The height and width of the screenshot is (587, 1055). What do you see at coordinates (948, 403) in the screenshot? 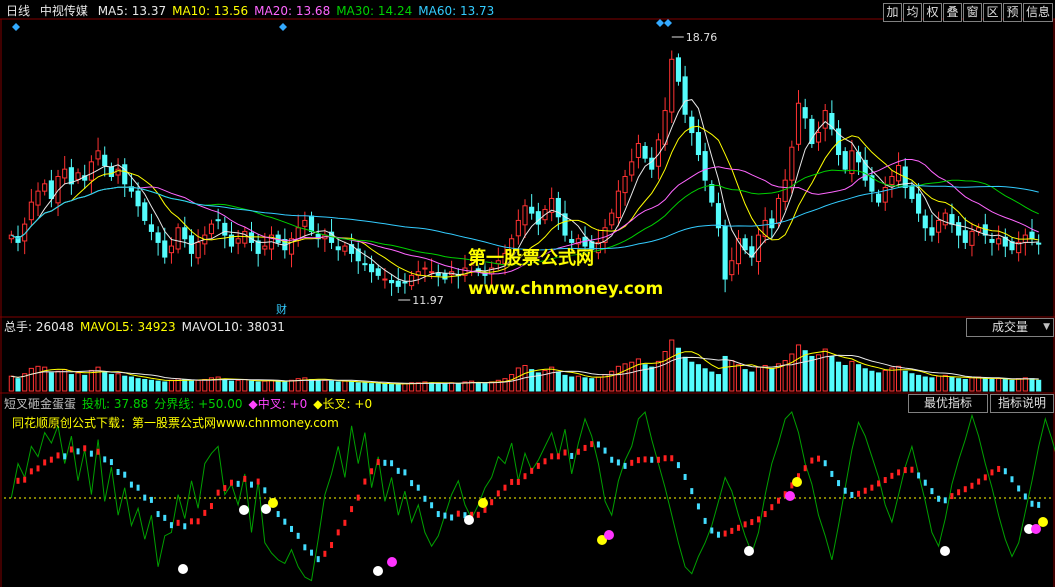
I see `best-indicator-button: 最优指标` at bounding box center [948, 403].